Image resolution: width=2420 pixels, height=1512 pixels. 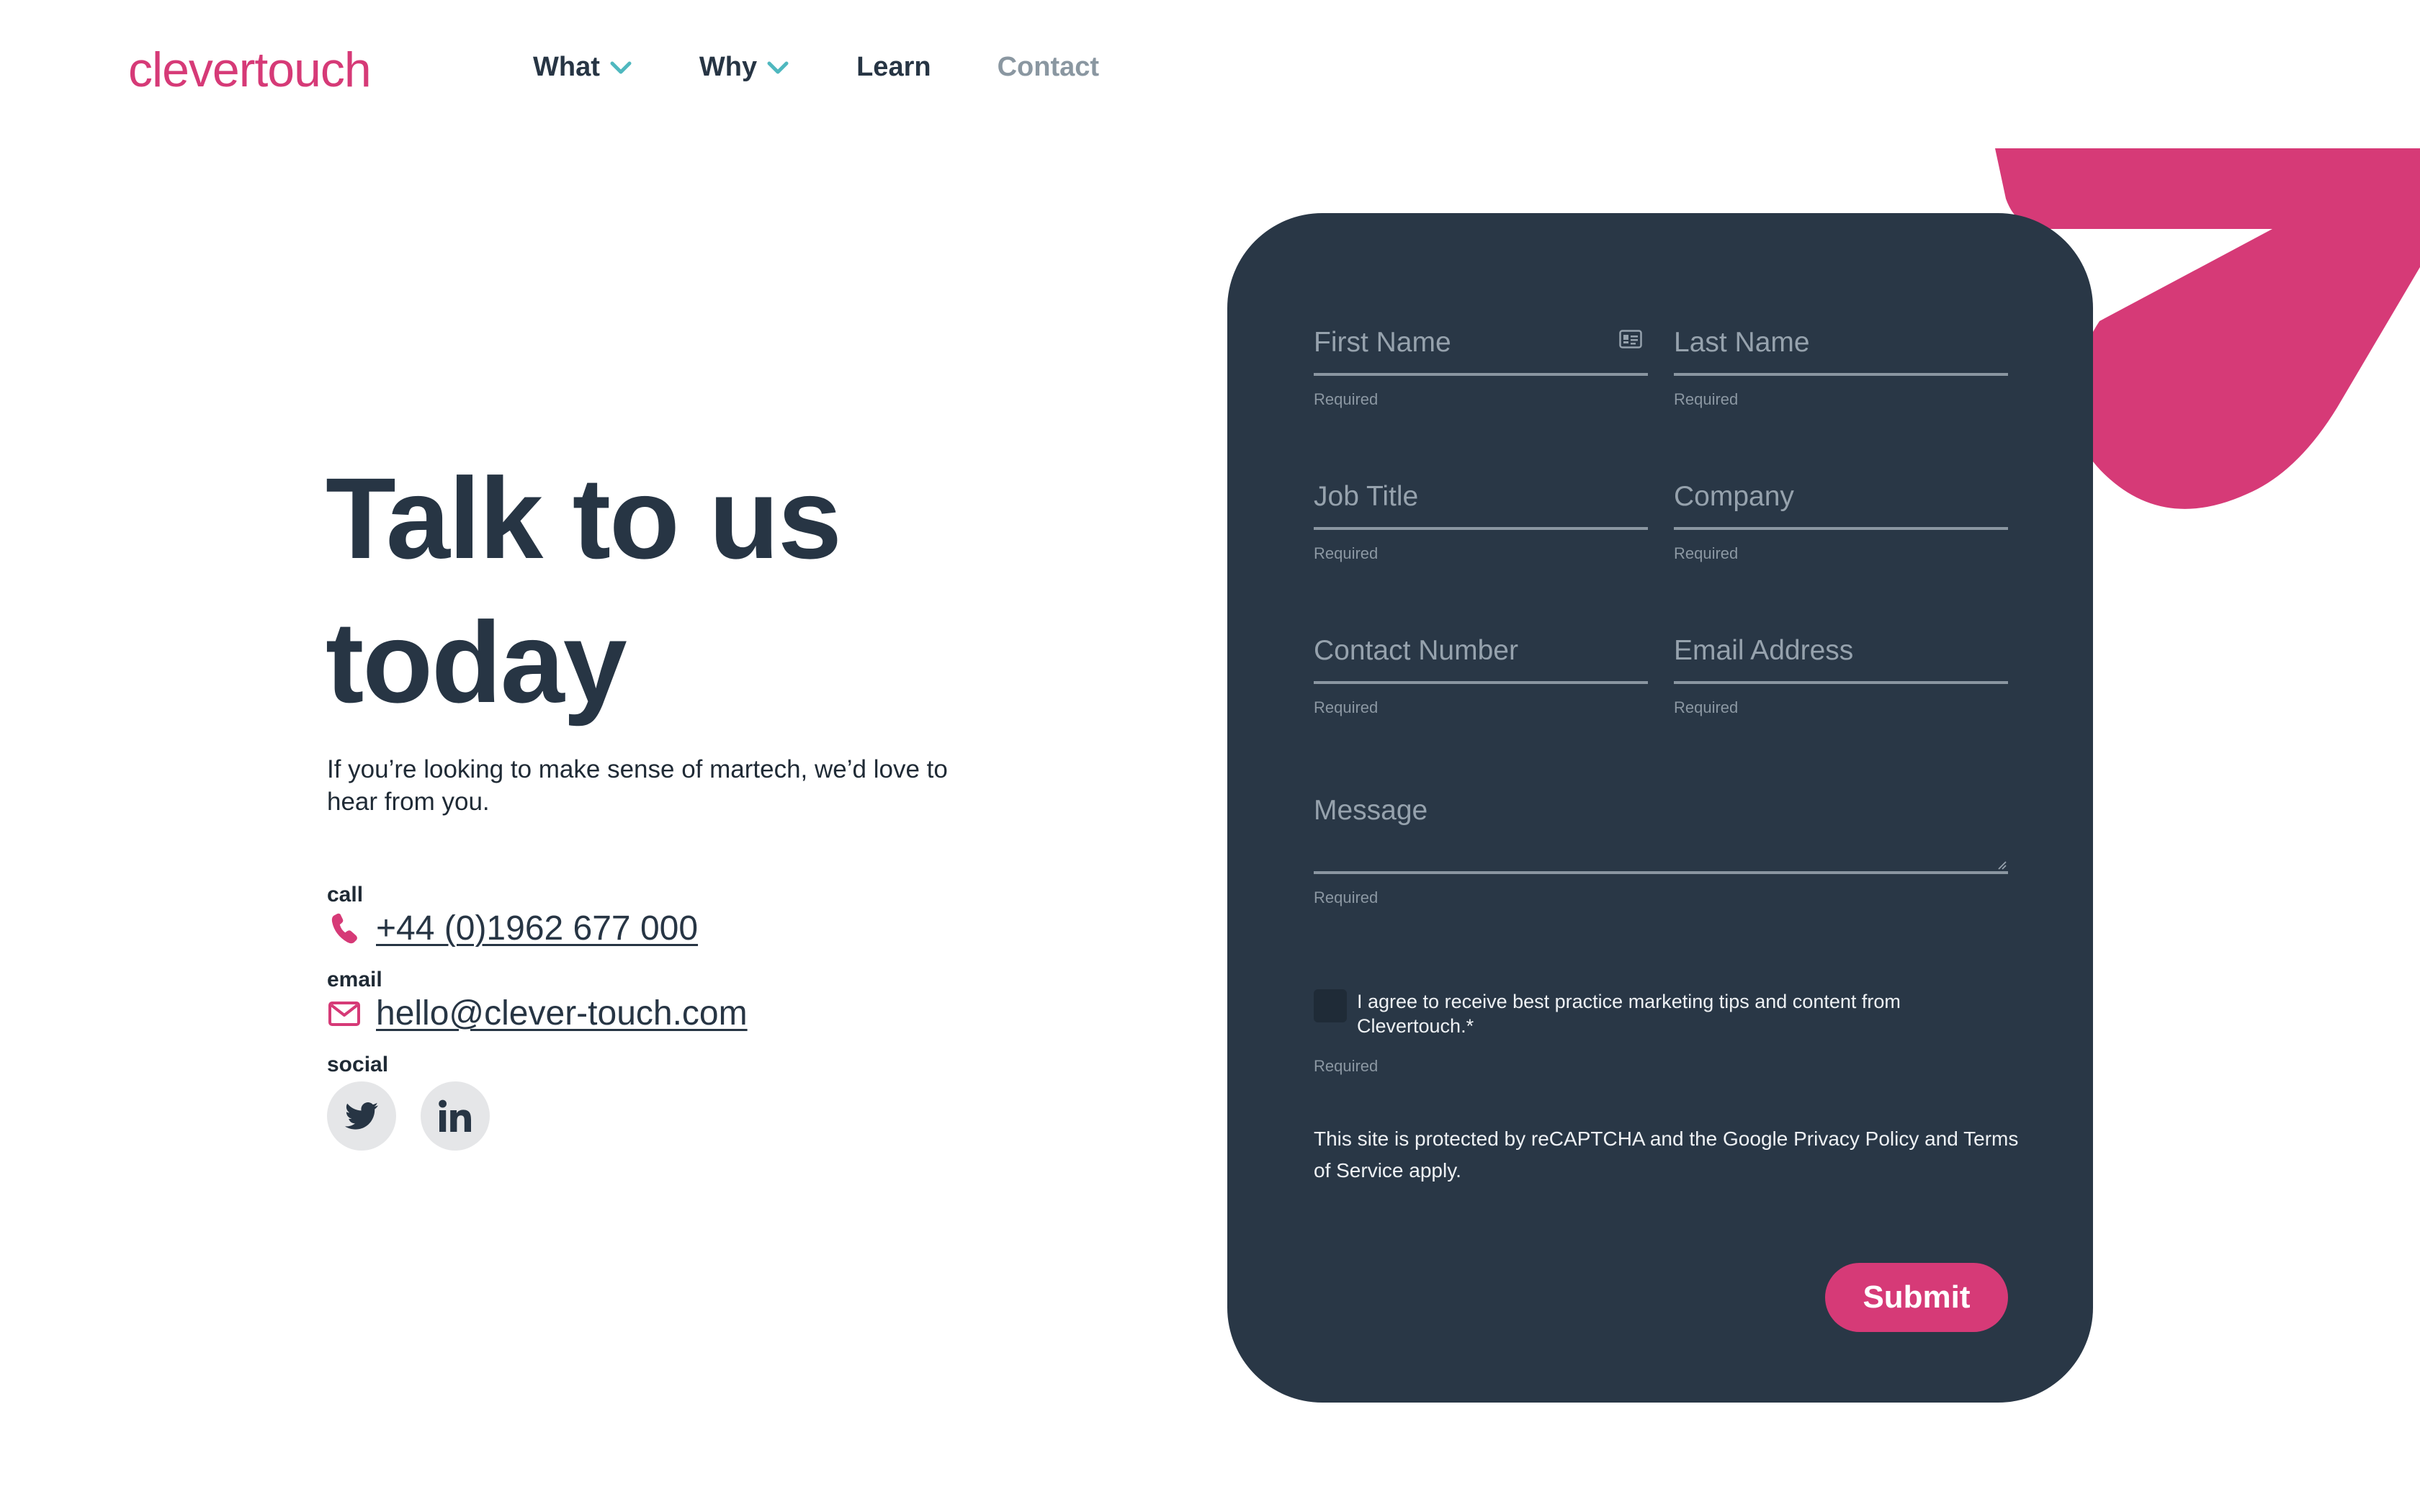 I want to click on call-label: call, so click(x=345, y=894).